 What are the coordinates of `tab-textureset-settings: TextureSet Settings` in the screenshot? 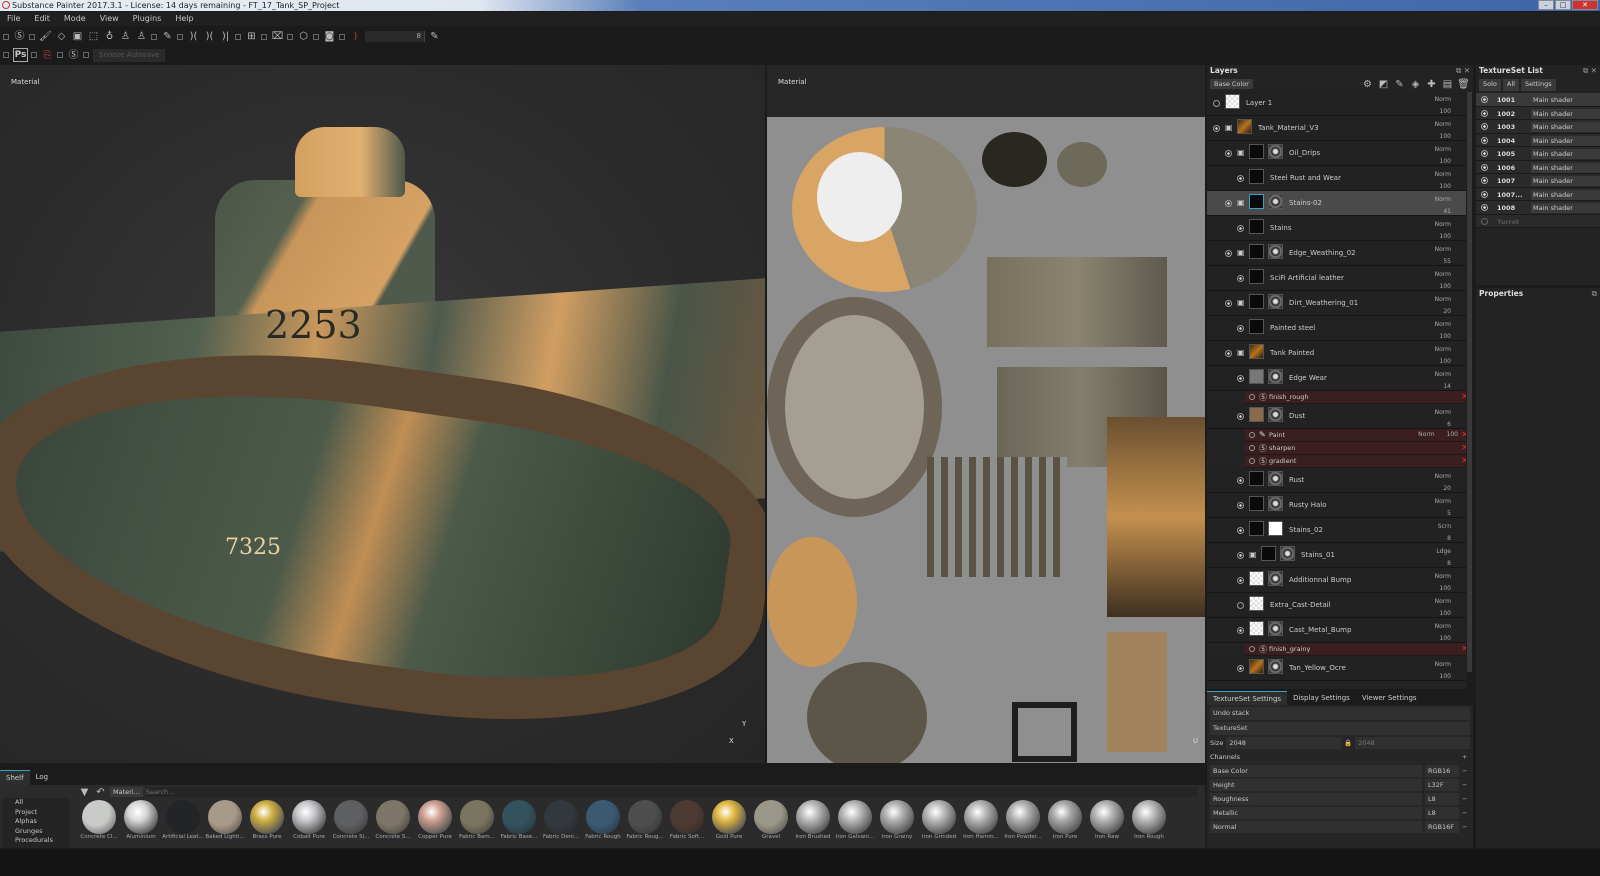 It's located at (1247, 698).